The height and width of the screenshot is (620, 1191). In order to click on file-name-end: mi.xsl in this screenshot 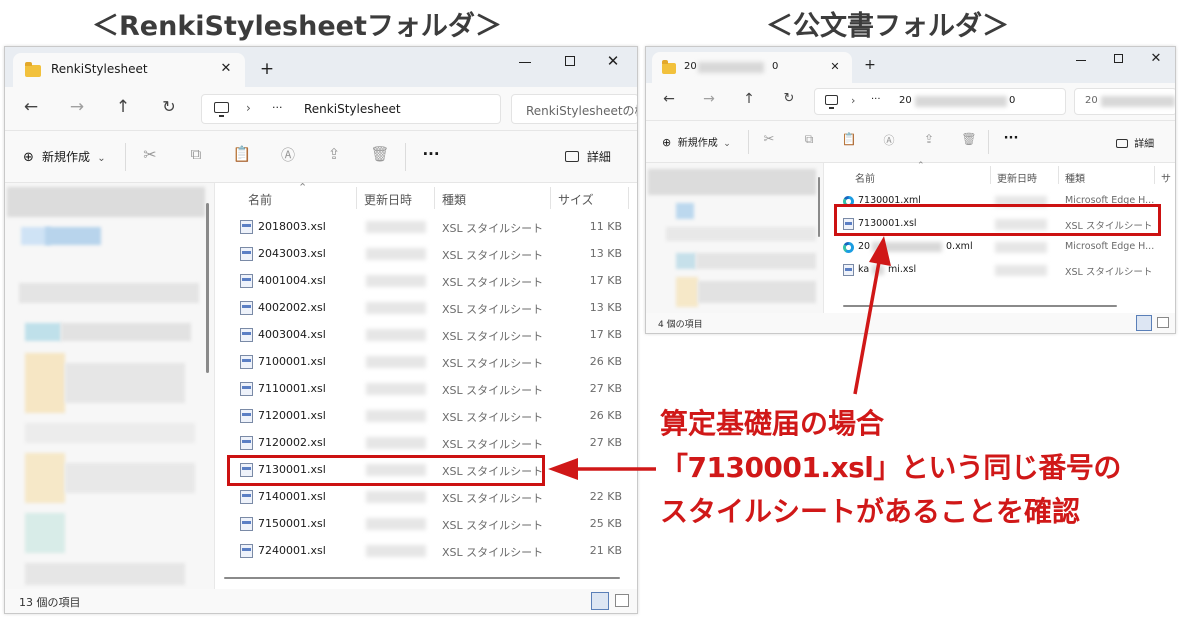, I will do `click(902, 269)`.